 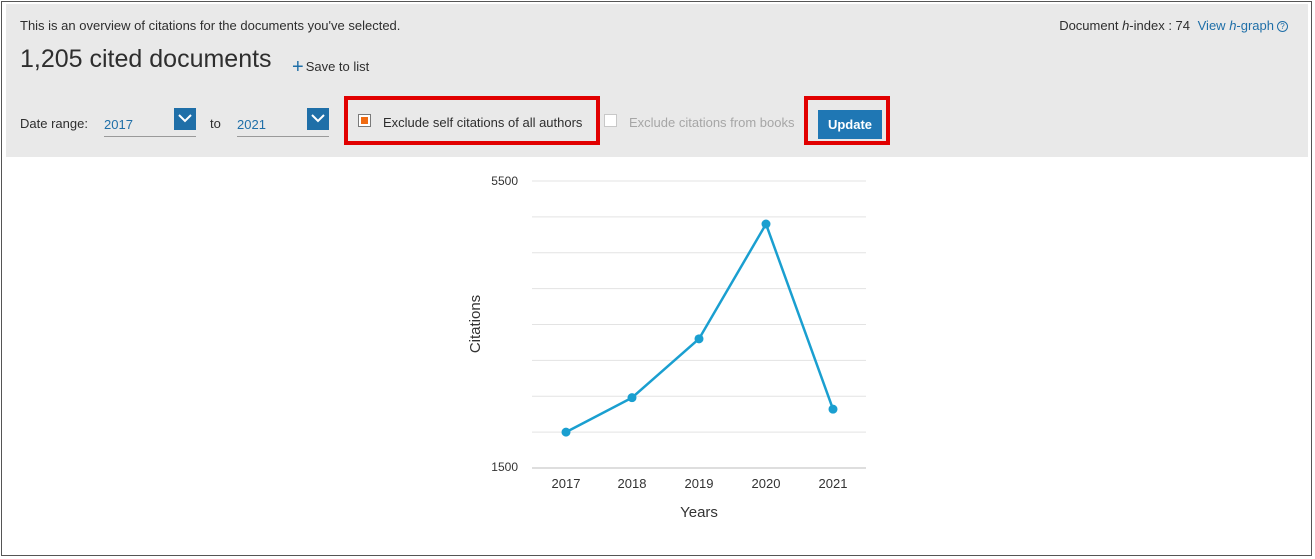 What do you see at coordinates (118, 124) in the screenshot?
I see `date-from-value: 2017` at bounding box center [118, 124].